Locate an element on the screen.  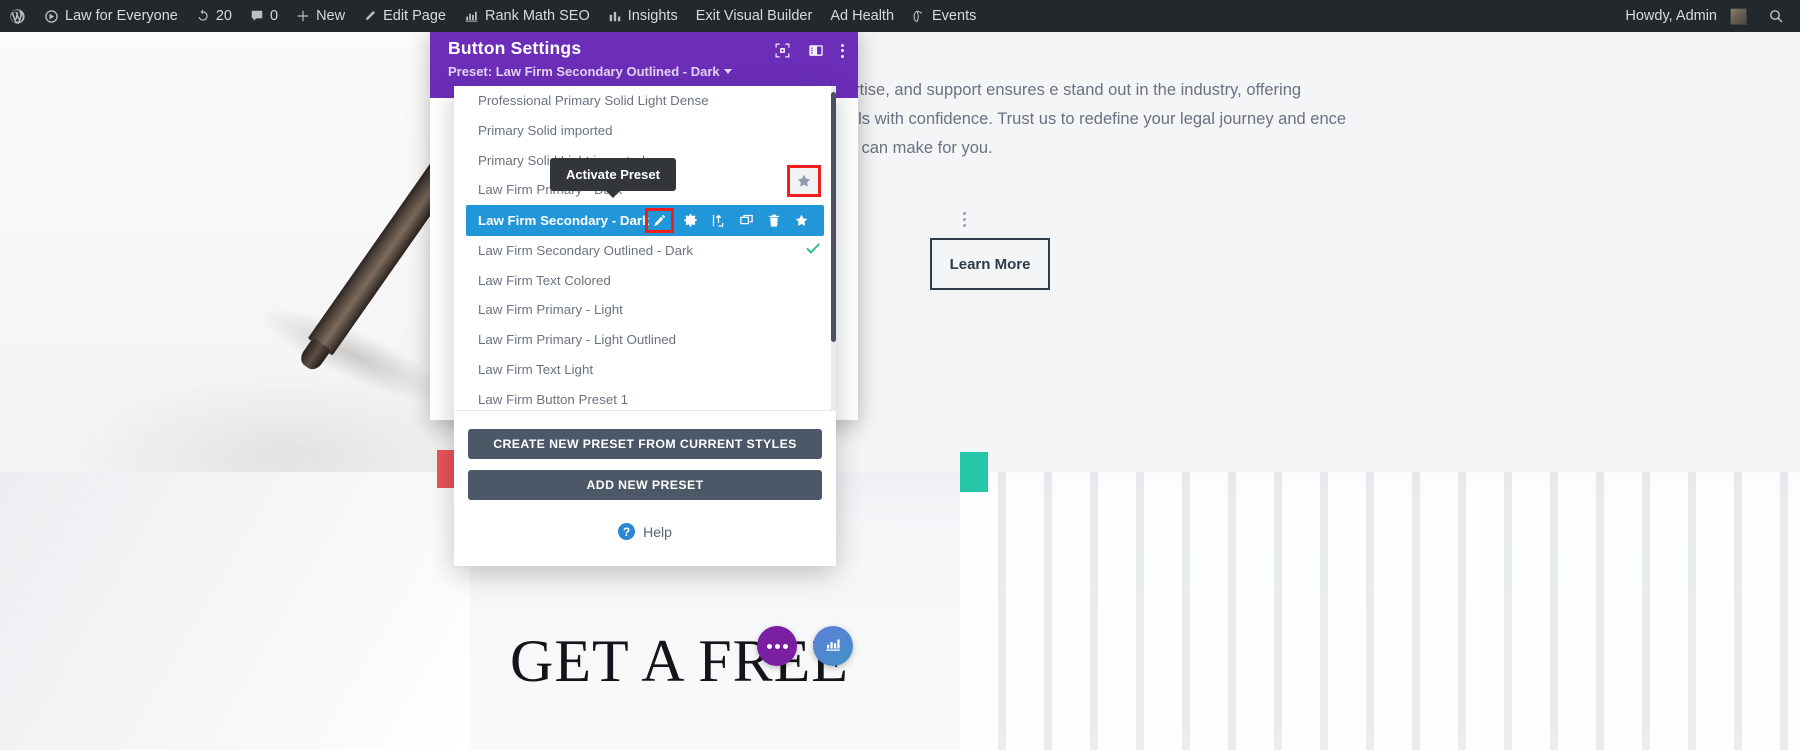
adminbar-rankmath-label: Rank Math SEO is located at coordinates (537, 16).